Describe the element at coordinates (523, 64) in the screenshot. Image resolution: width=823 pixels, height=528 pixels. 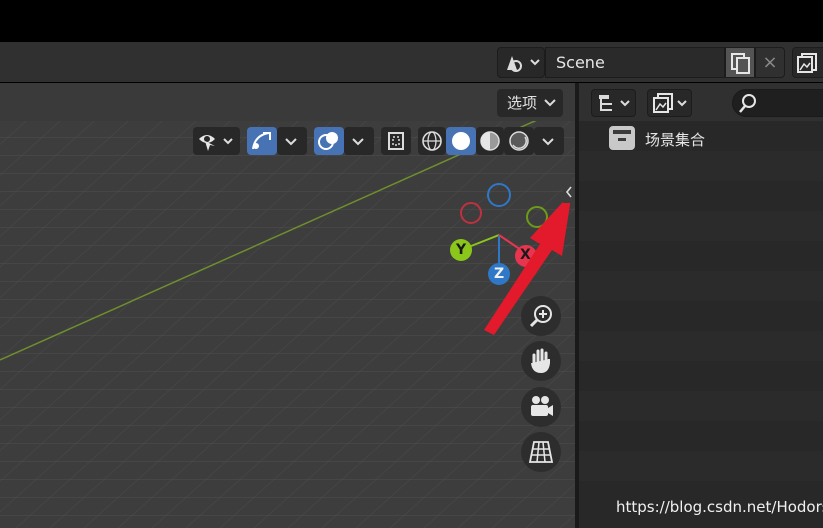
I see `scene-type-icon` at that location.